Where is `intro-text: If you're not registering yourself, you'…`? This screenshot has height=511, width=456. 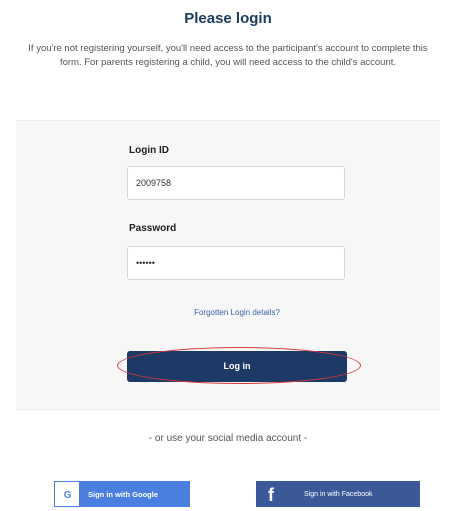 intro-text: If you're not registering yourself, you'… is located at coordinates (228, 55).